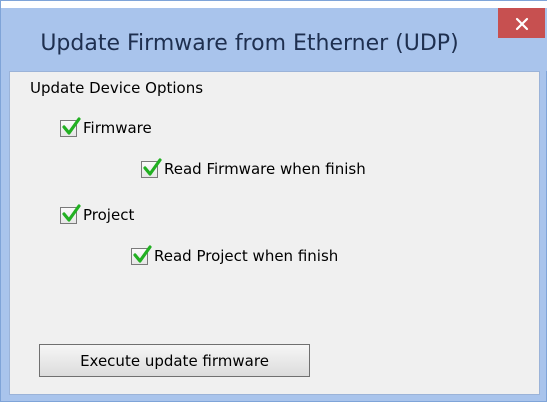 This screenshot has width=547, height=402. What do you see at coordinates (265, 169) in the screenshot?
I see `read-firmware-label: Read Firmware when finish` at bounding box center [265, 169].